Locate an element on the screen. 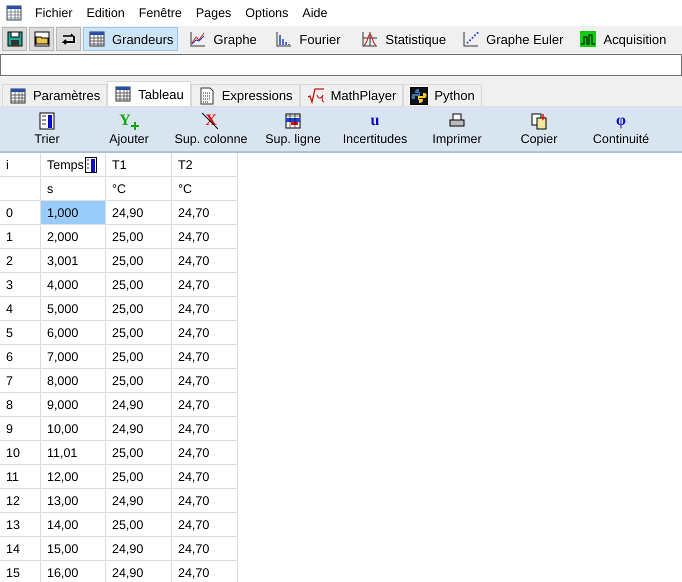 This screenshot has width=682, height=582. row-index: 9 is located at coordinates (20, 429).